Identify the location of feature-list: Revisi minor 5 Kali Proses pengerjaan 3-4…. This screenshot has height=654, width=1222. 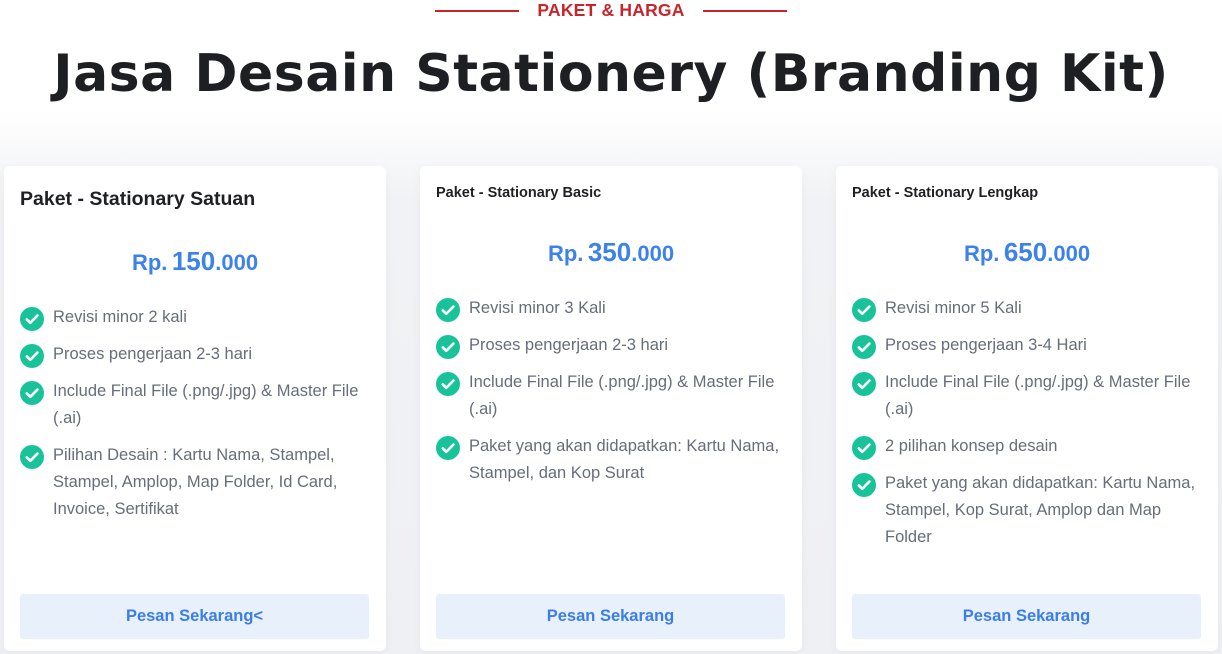
(1032, 428).